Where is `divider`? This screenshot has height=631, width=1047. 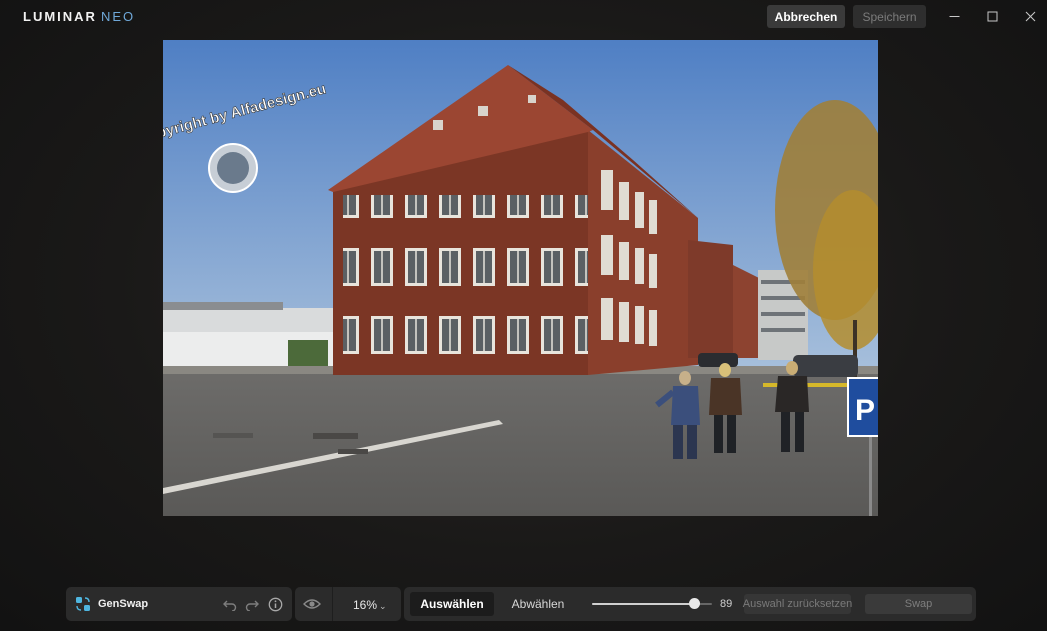
divider is located at coordinates (332, 604).